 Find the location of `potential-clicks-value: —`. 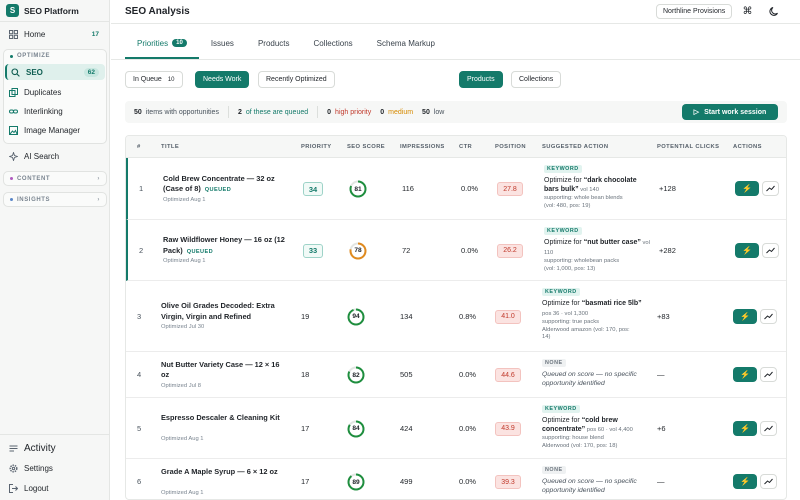

potential-clicks-value: — is located at coordinates (661, 374).